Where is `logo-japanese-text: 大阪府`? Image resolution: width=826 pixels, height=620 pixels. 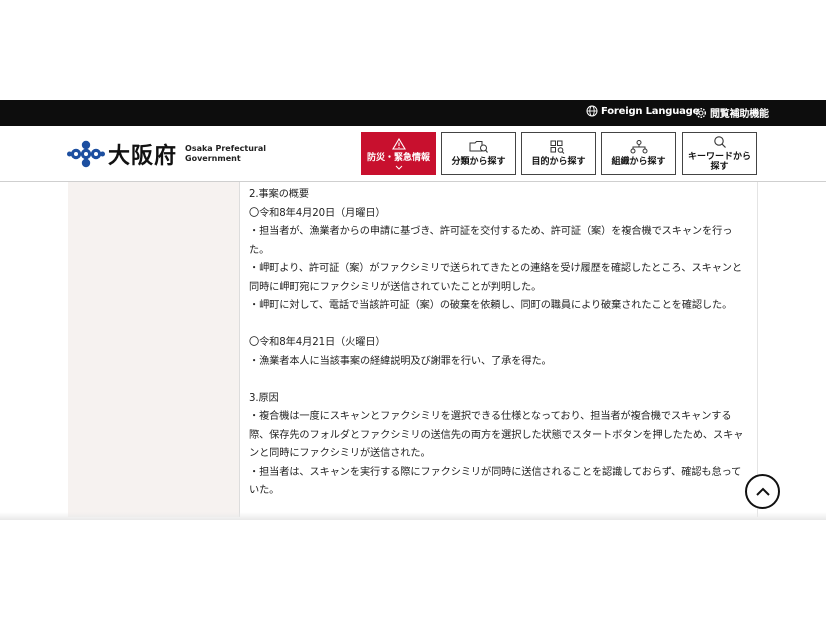
logo-japanese-text: 大阪府 is located at coordinates (143, 156).